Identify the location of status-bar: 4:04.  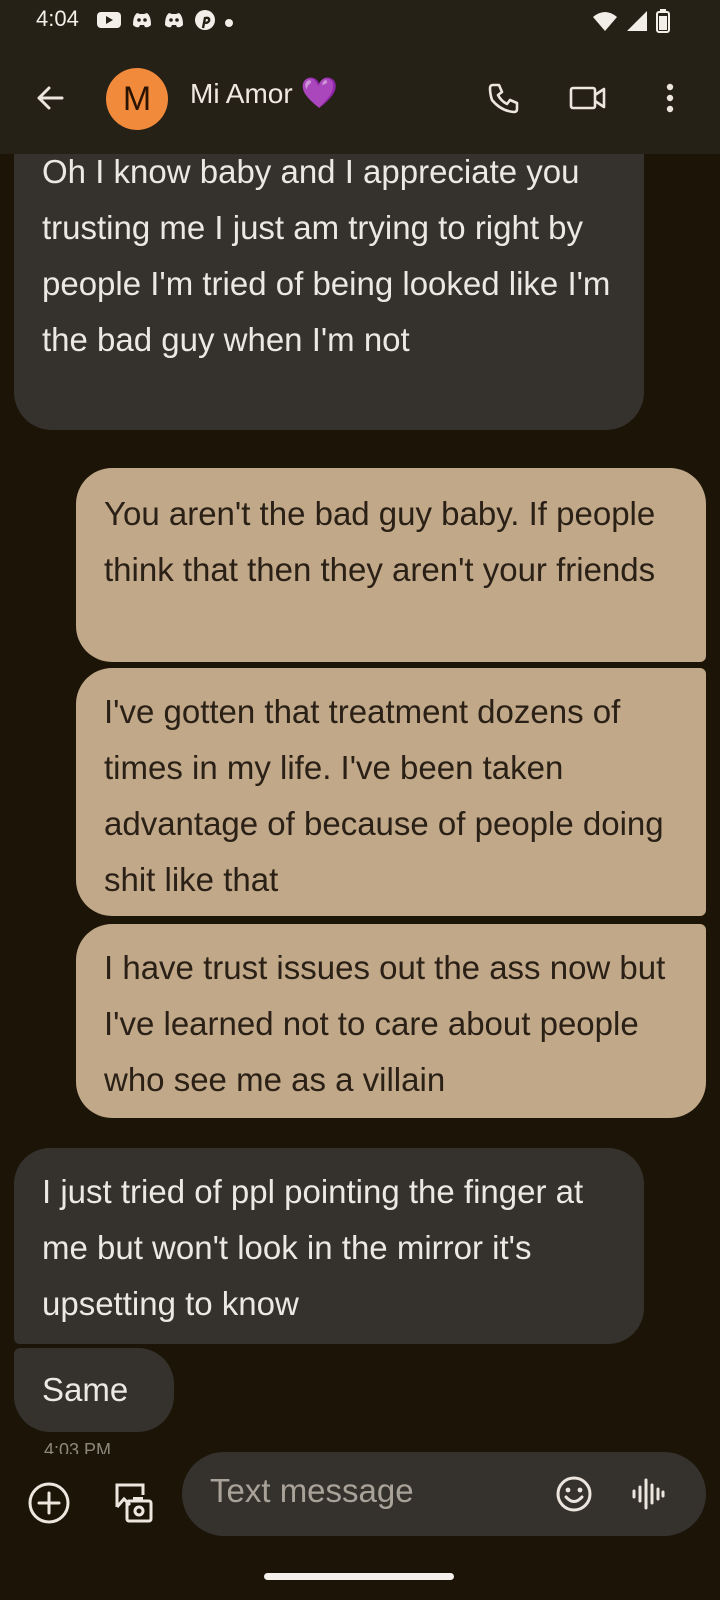
(360, 22).